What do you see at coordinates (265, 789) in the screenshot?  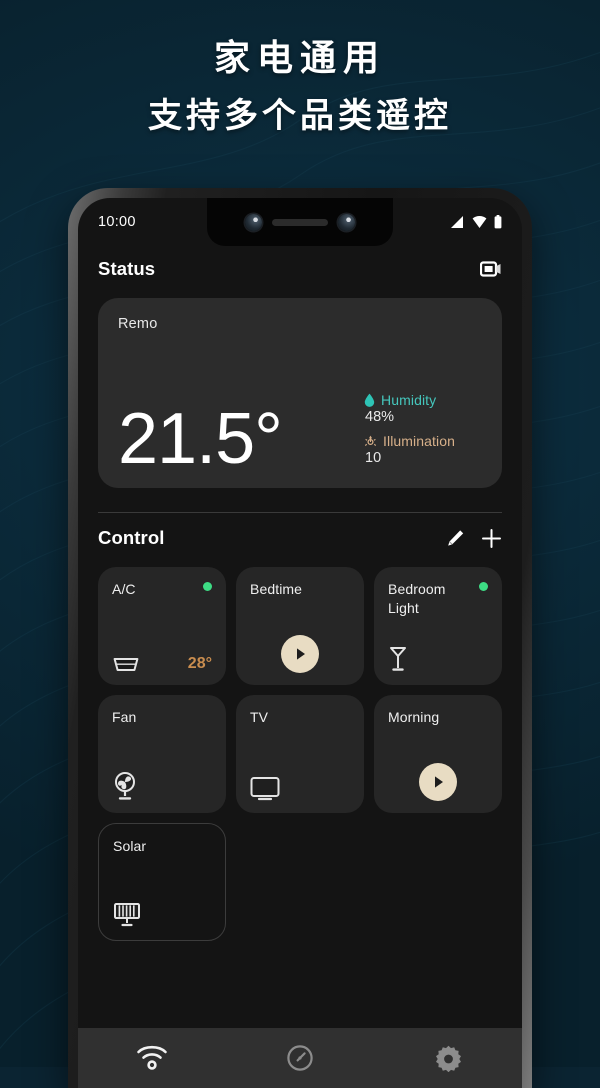 I see `television-icon` at bounding box center [265, 789].